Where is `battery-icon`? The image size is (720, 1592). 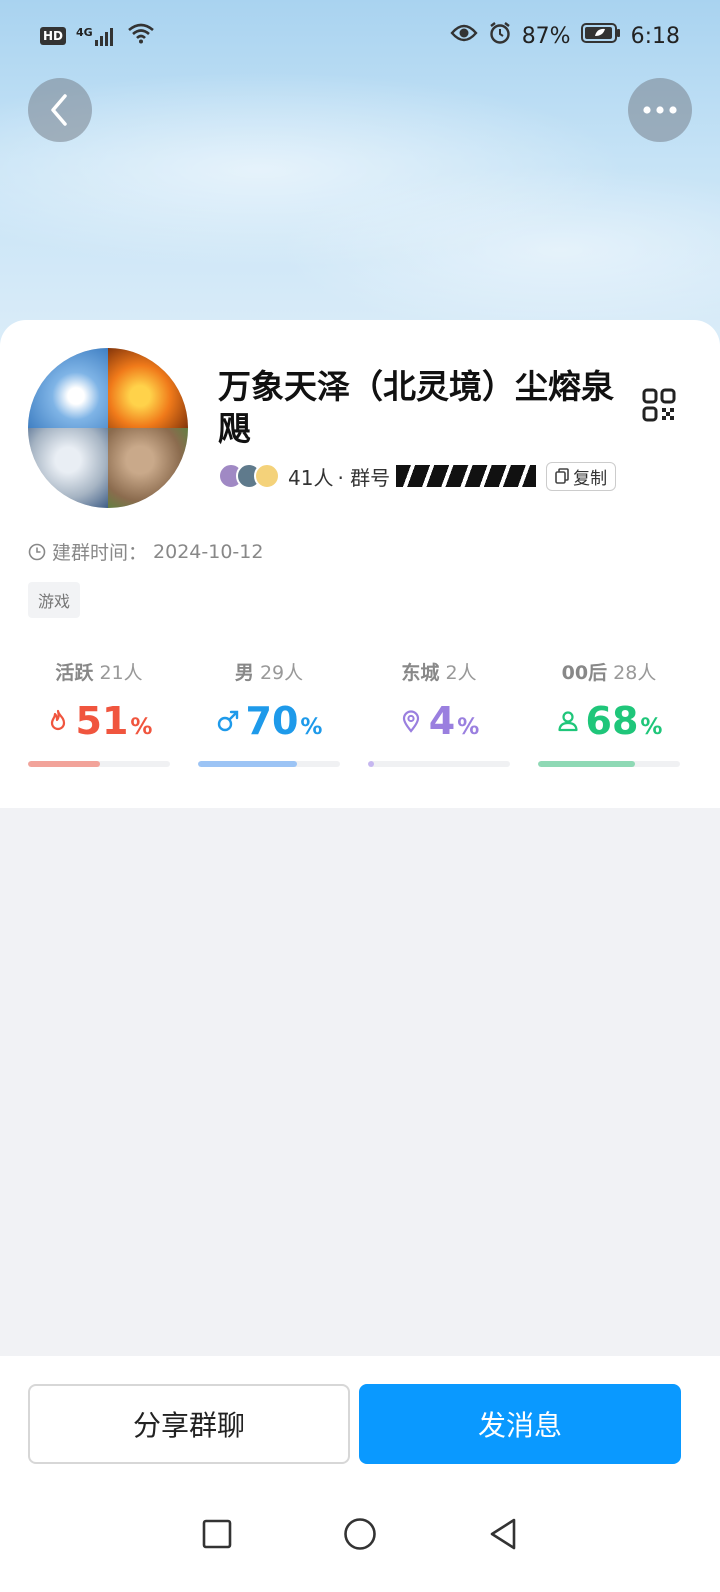
battery-icon is located at coordinates (600, 36).